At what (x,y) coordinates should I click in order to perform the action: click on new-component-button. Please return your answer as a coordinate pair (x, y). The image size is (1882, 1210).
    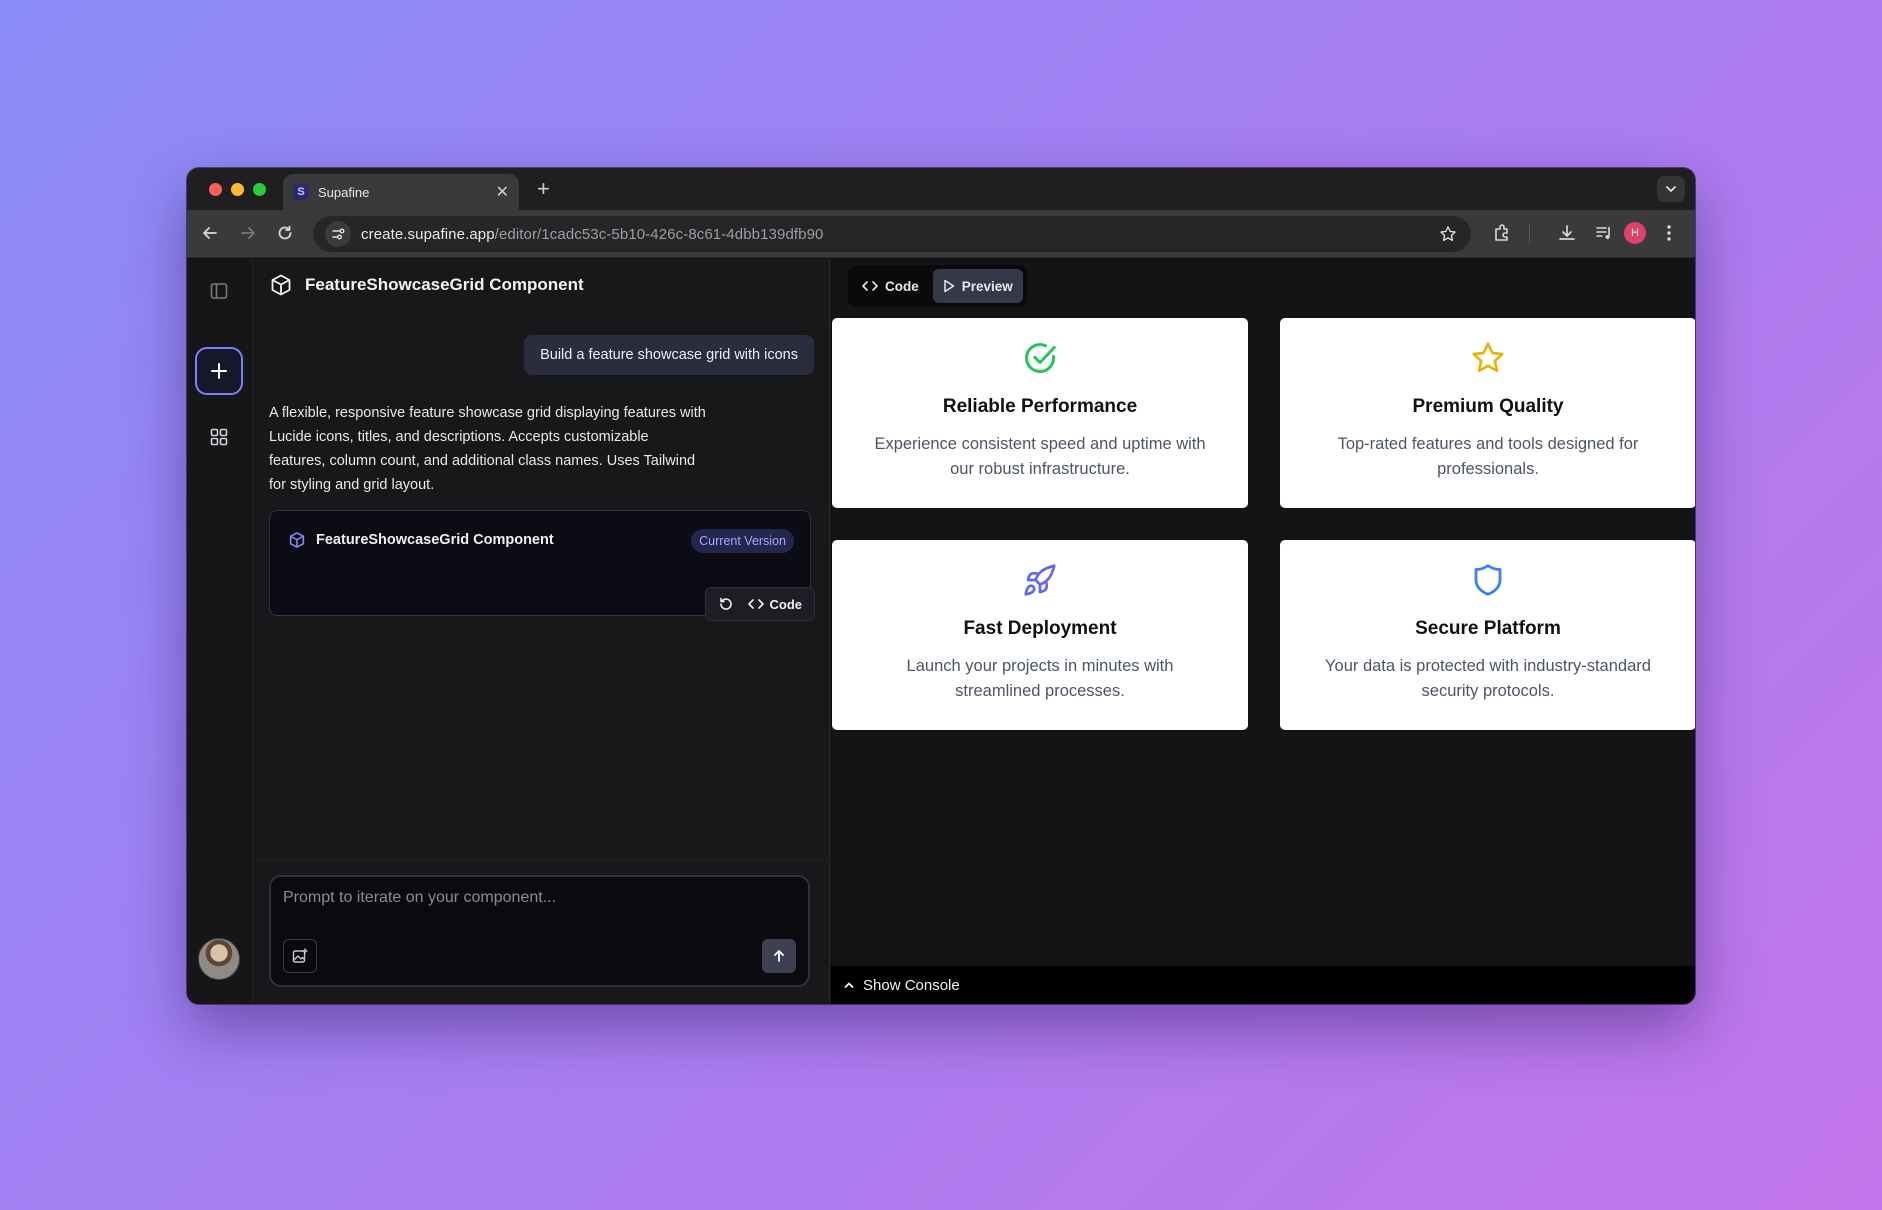
    Looking at the image, I should click on (219, 371).